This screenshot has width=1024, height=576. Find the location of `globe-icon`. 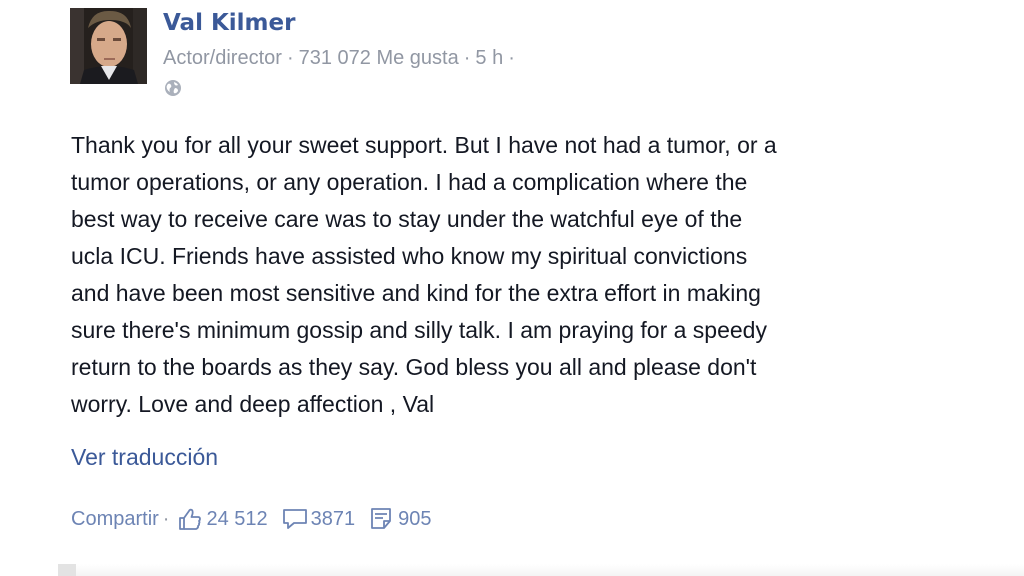

globe-icon is located at coordinates (173, 88).